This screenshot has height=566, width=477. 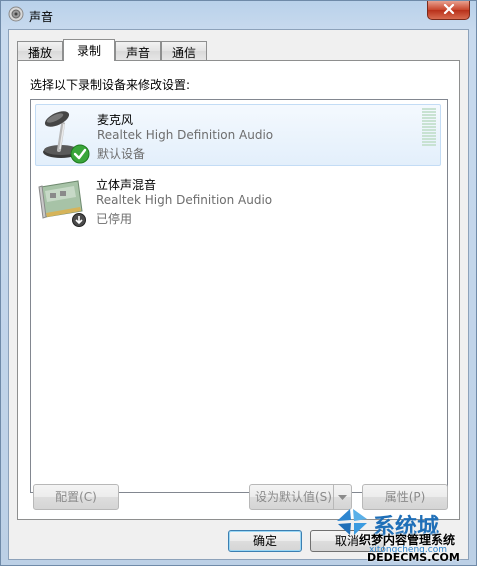 I want to click on set-default-dropdown-arrow, so click(x=342, y=497).